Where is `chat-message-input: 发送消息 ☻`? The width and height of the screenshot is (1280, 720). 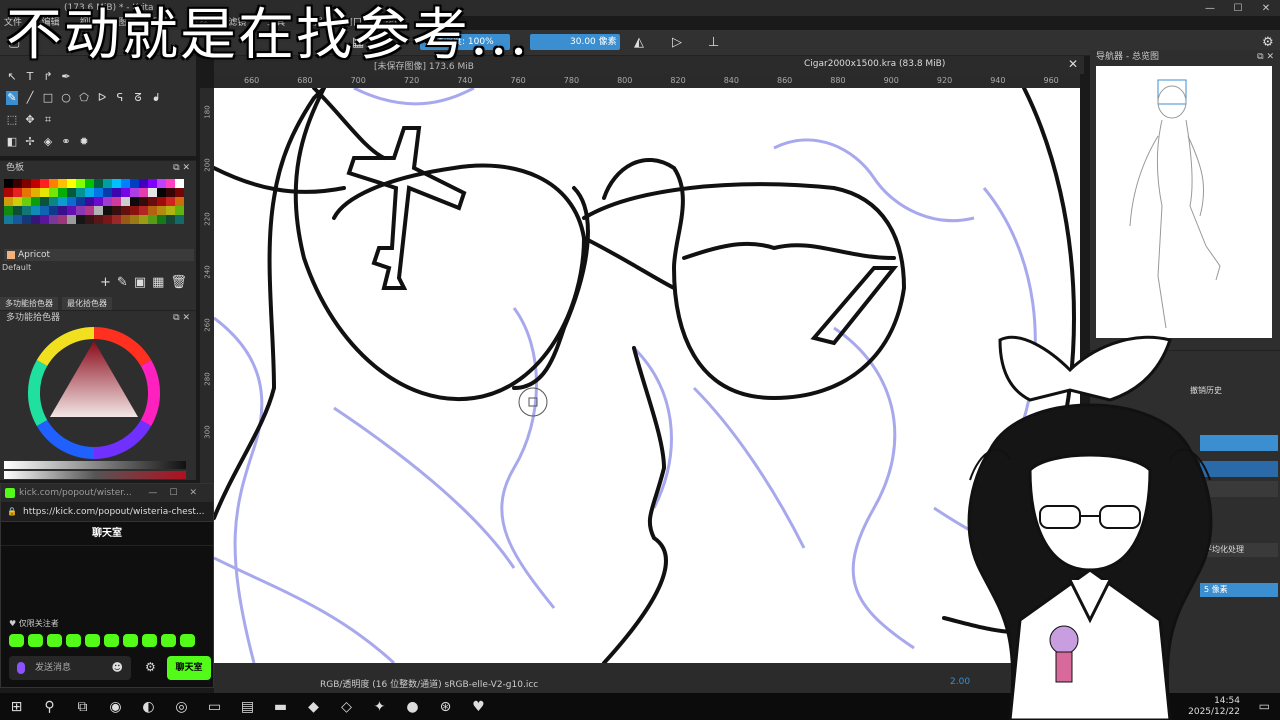
chat-message-input: 发送消息 ☻ is located at coordinates (70, 668).